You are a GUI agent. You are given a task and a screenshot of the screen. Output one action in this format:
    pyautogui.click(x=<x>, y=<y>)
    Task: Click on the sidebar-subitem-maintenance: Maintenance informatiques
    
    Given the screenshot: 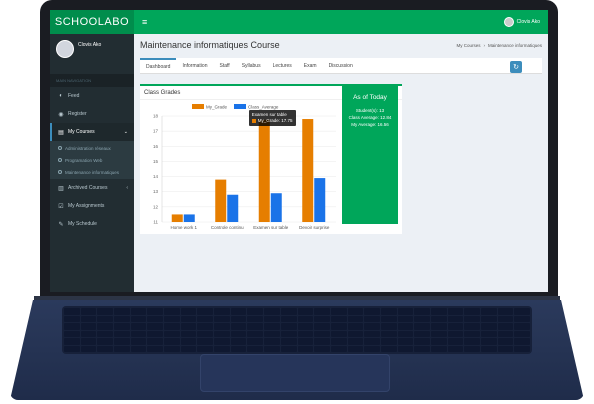 What is the action you would take?
    pyautogui.click(x=92, y=172)
    